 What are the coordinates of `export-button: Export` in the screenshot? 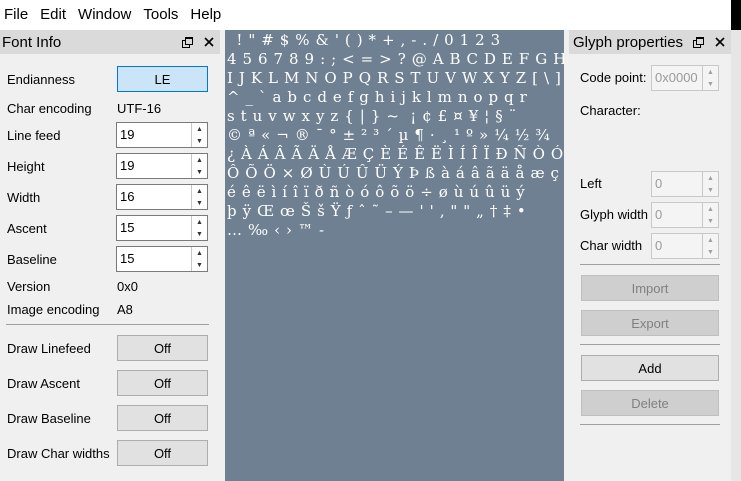 It's located at (650, 323).